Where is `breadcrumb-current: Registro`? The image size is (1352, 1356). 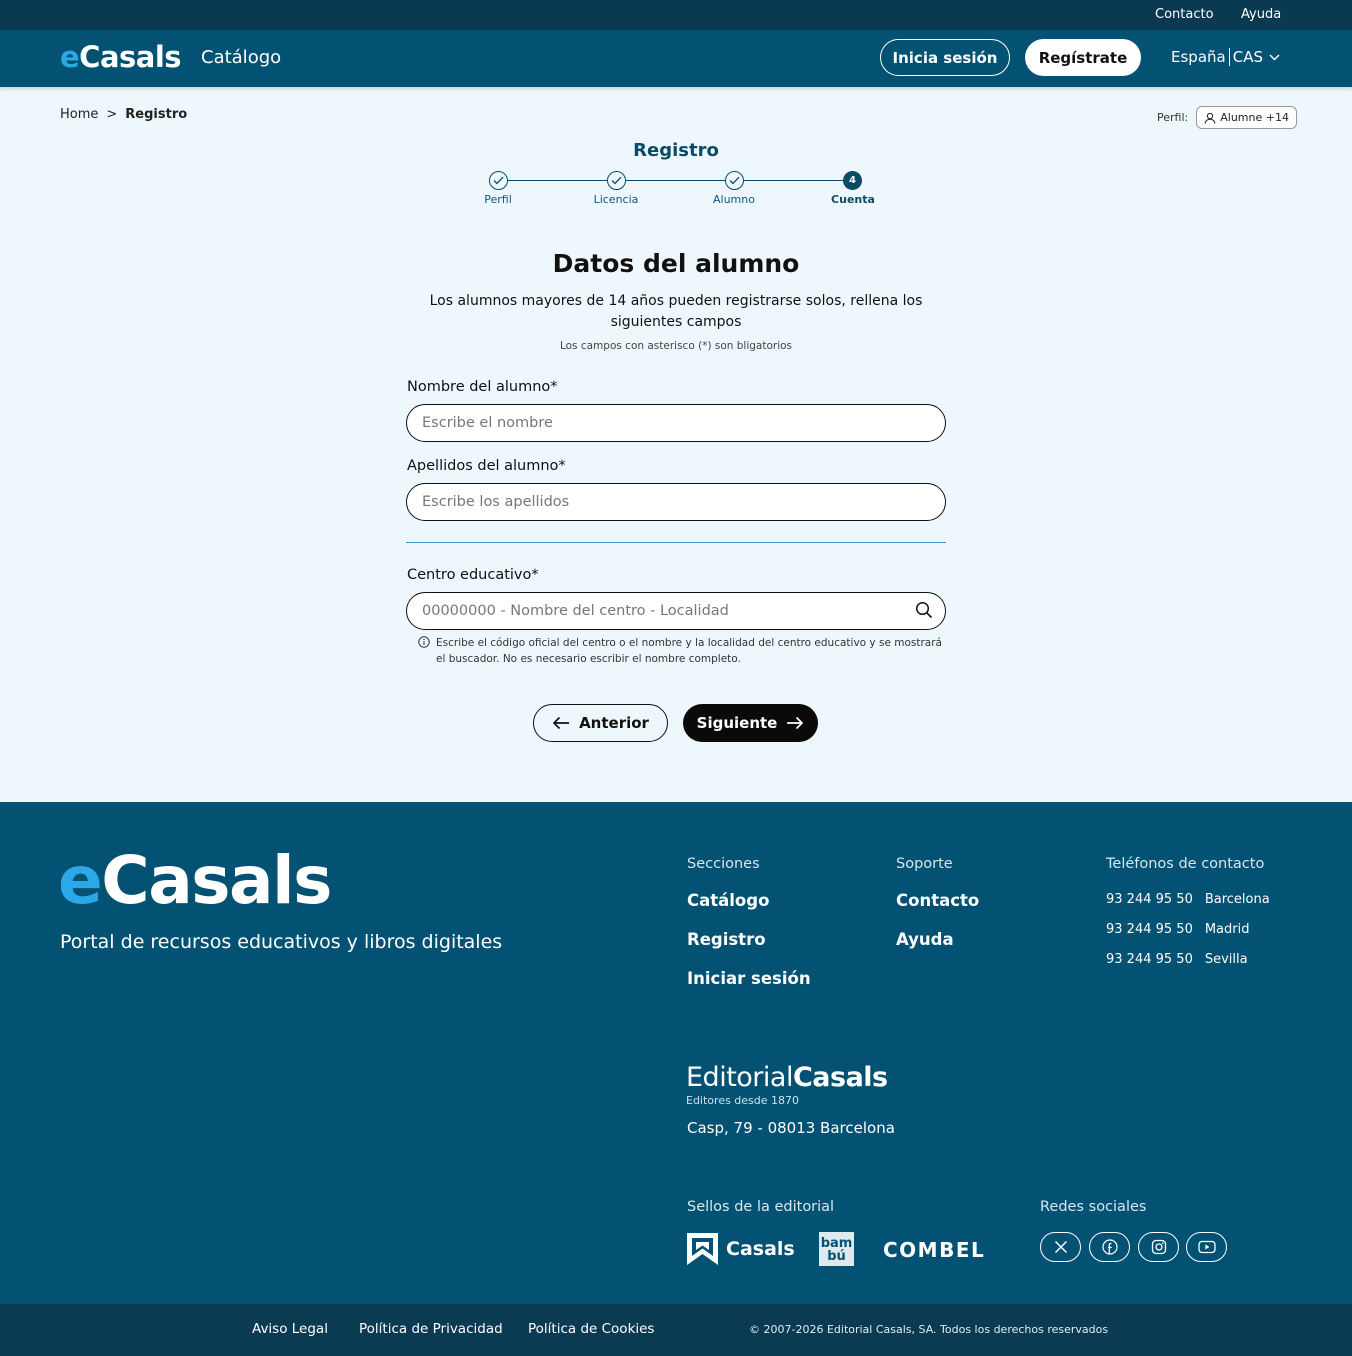 breadcrumb-current: Registro is located at coordinates (156, 114).